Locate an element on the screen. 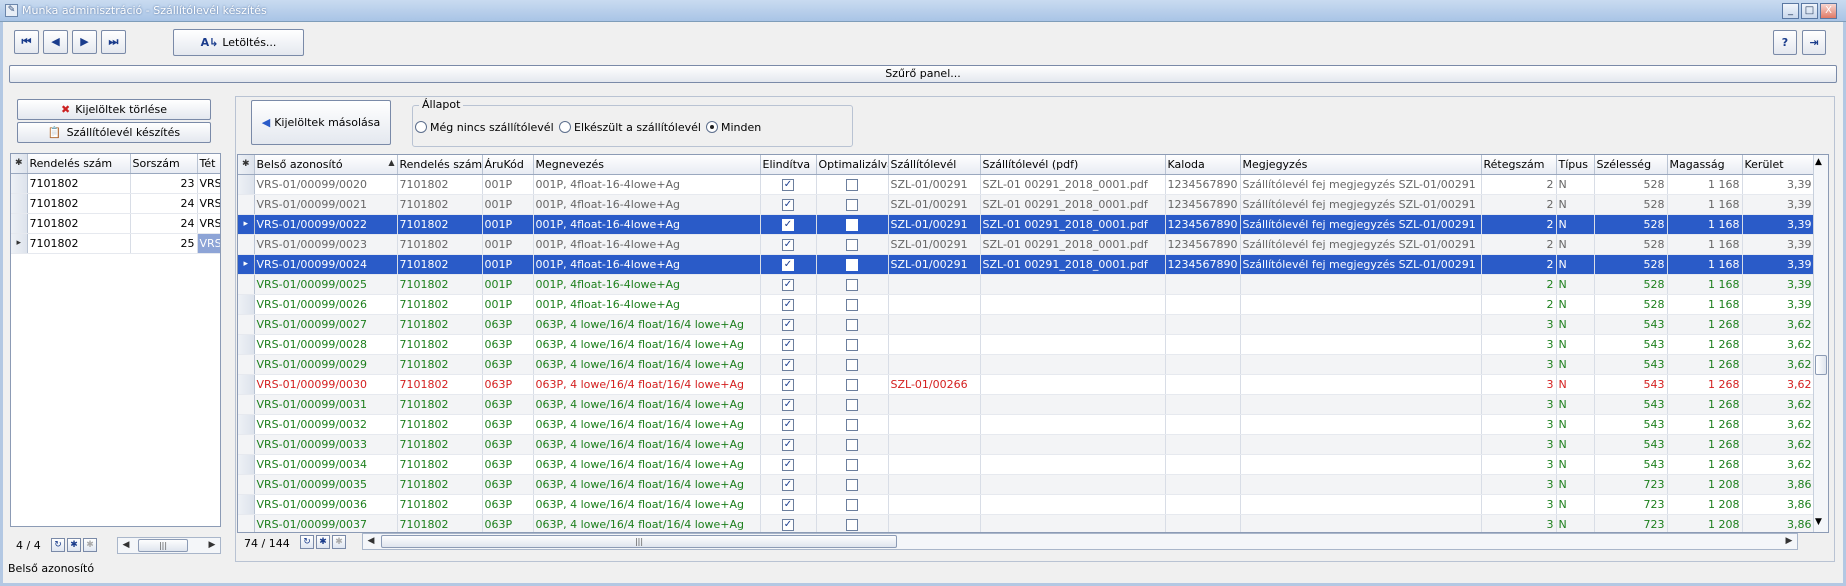 Image resolution: width=1846 pixels, height=586 pixels. cell-belso-azonosito: VRS-01/00099/0032 is located at coordinates (326, 424).